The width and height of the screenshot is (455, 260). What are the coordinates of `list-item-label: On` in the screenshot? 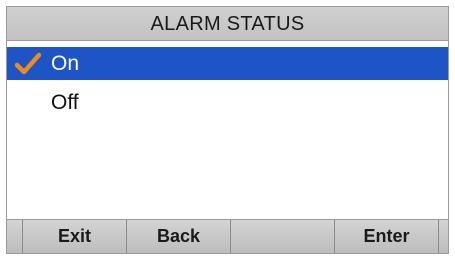 It's located at (65, 63).